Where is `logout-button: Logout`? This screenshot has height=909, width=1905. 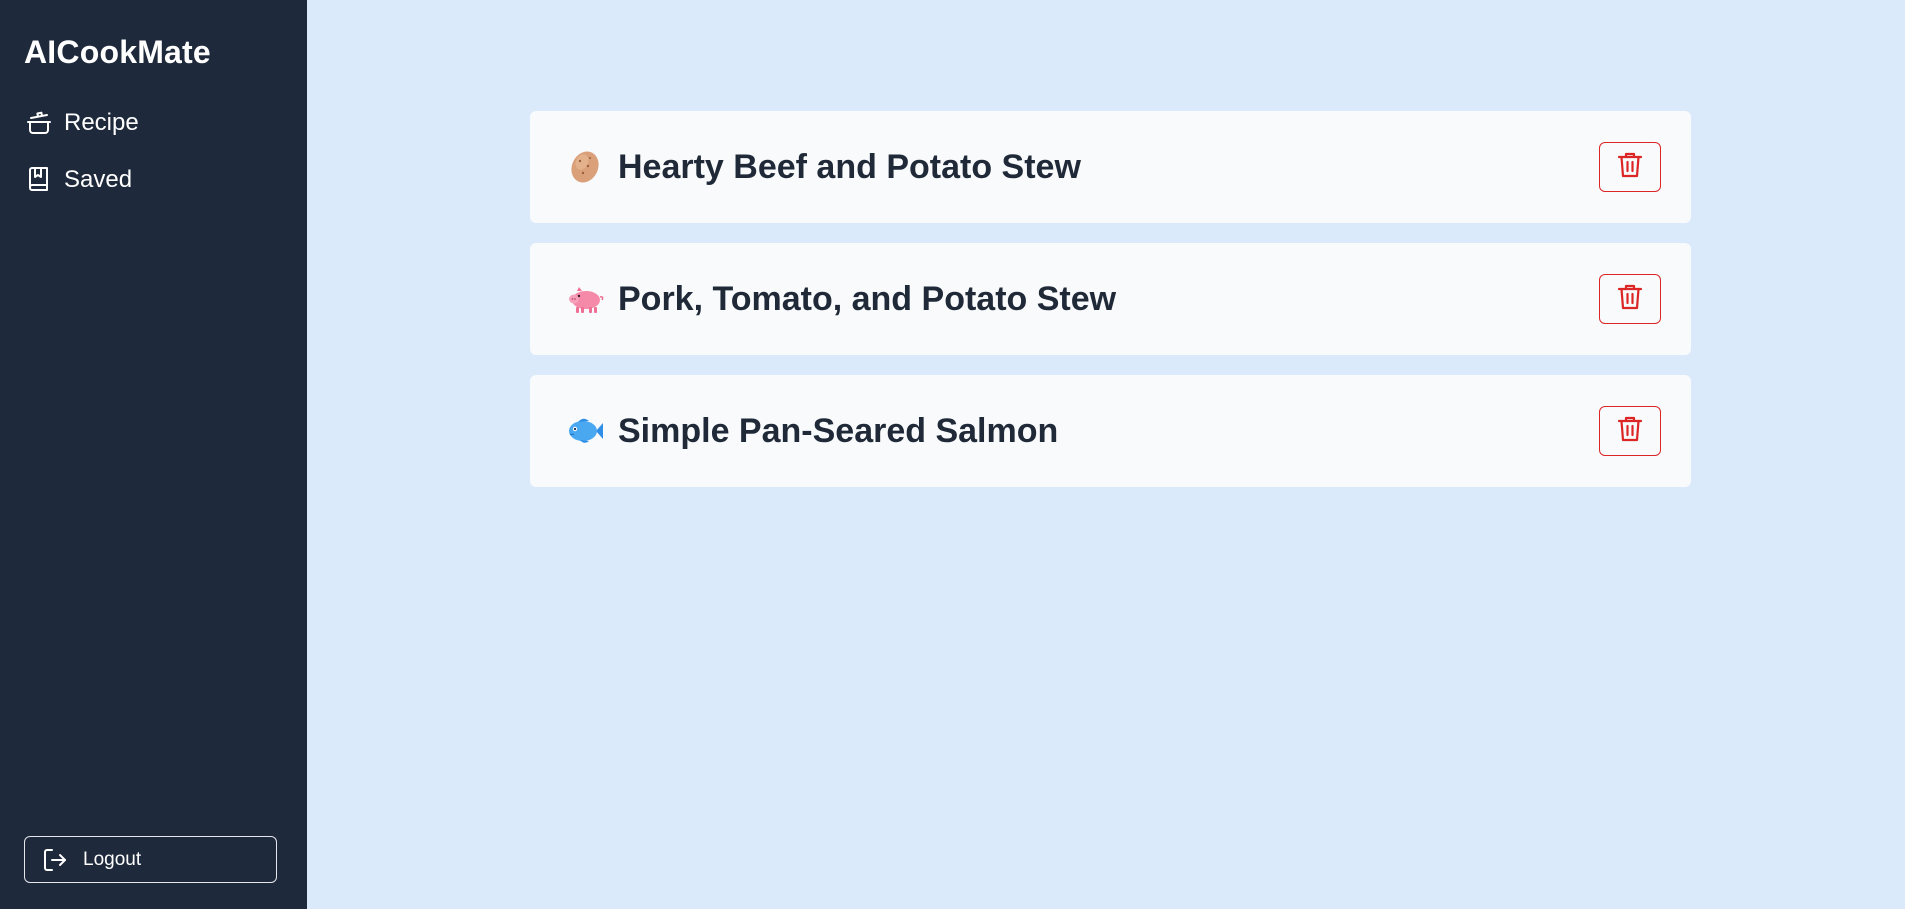 logout-button: Logout is located at coordinates (150, 859).